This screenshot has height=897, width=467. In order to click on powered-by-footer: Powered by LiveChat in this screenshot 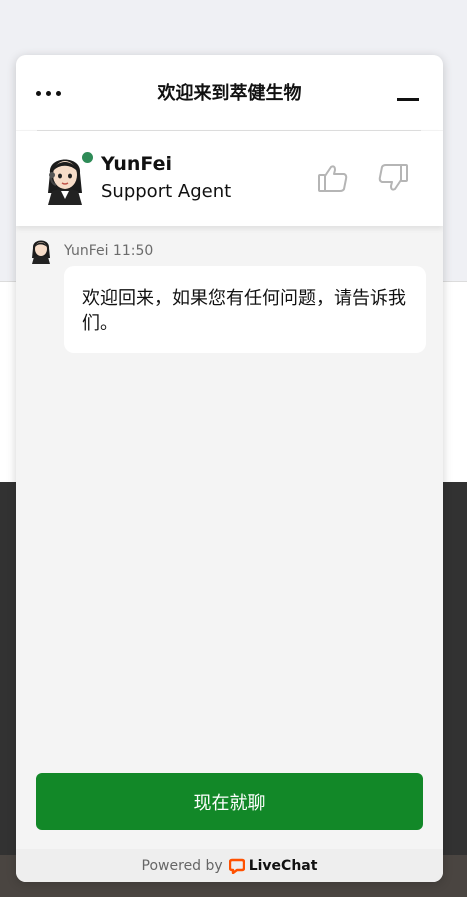, I will do `click(229, 865)`.